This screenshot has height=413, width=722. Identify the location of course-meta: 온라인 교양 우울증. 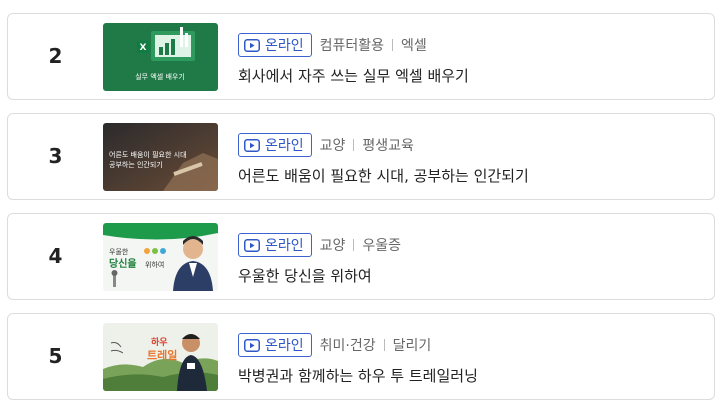
(319, 245).